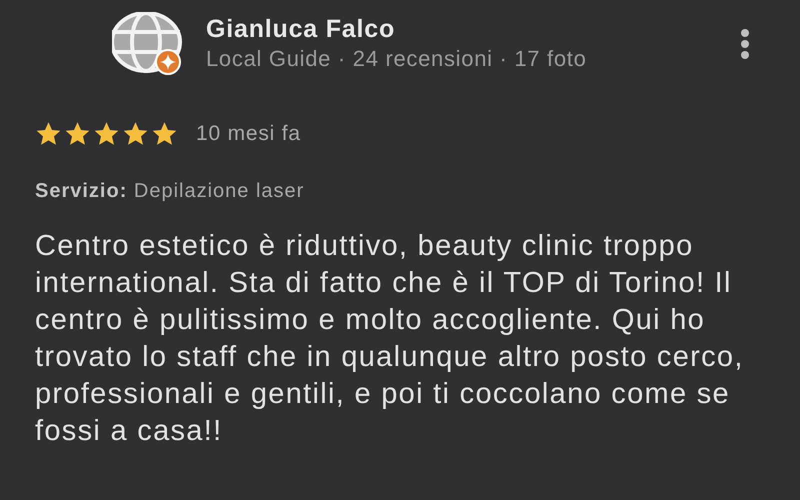 This screenshot has height=500, width=800. I want to click on more-options-icon, so click(745, 44).